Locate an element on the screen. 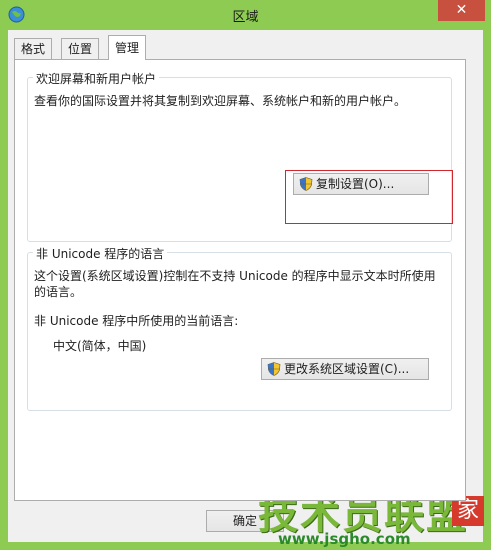  tab-location: 位置 is located at coordinates (80, 48).